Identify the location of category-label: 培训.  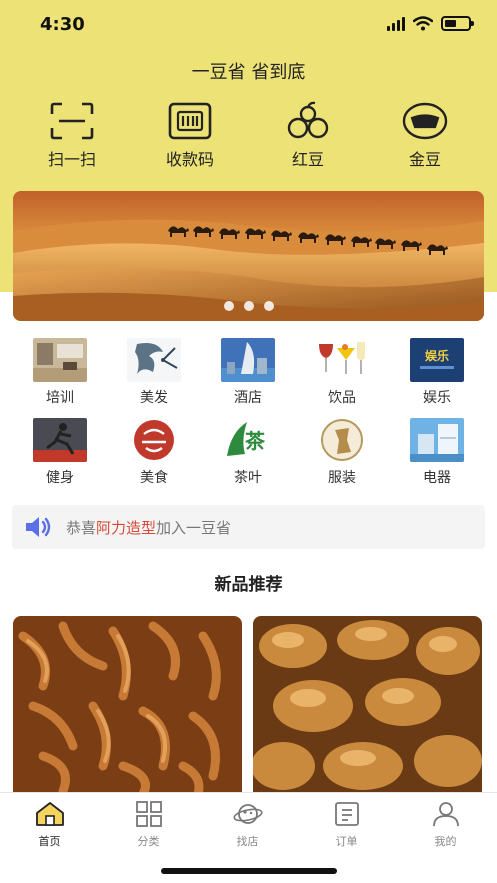
(60, 398).